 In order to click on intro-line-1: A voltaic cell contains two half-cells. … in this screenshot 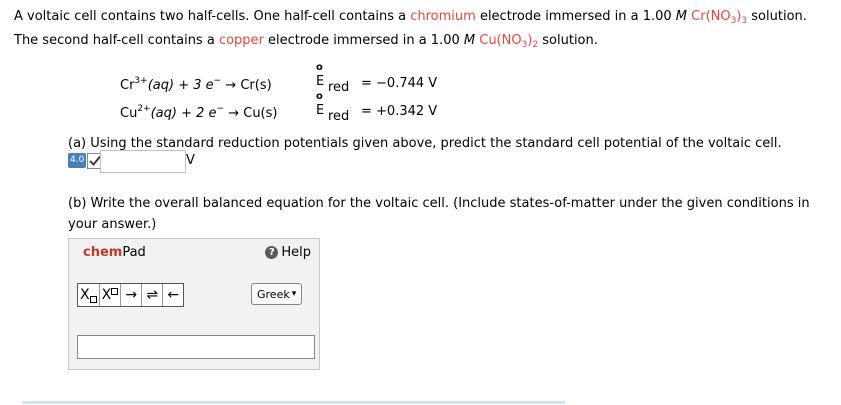, I will do `click(410, 17)`.